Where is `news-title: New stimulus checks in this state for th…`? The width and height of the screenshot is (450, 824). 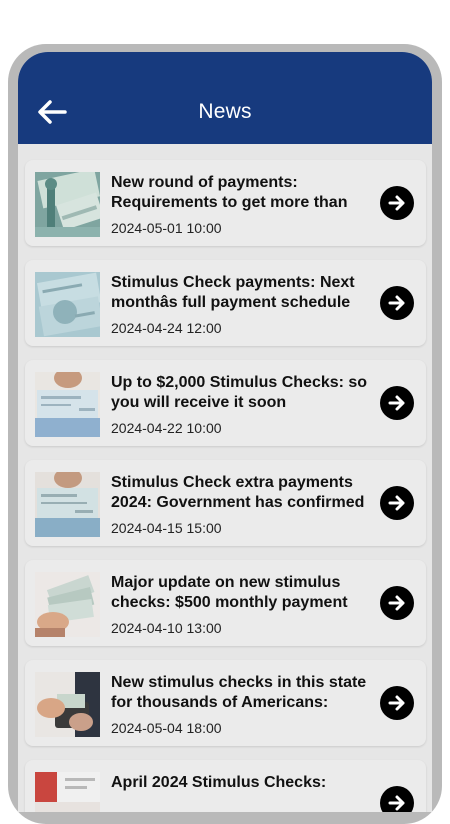 news-title: New stimulus checks in this state for th… is located at coordinates (239, 692).